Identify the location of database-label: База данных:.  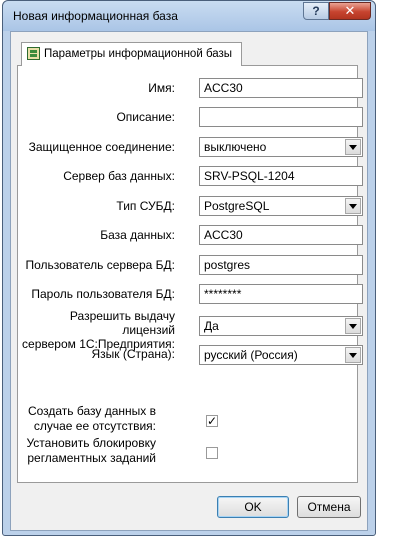
(137, 235).